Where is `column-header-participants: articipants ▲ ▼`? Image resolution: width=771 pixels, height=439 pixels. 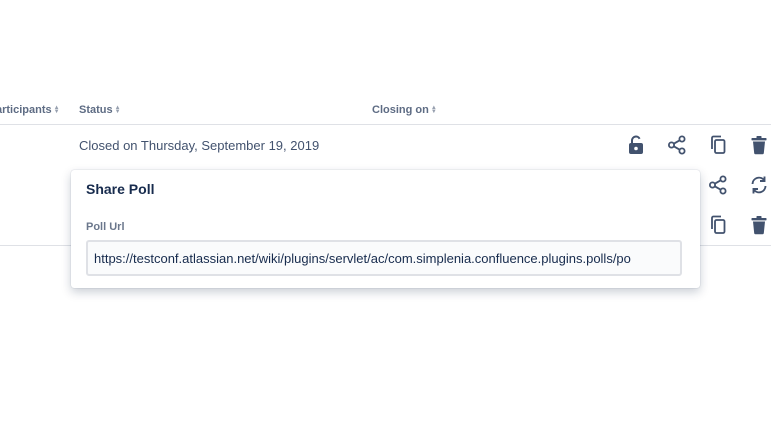
column-header-participants: articipants ▲ ▼ is located at coordinates (30, 110).